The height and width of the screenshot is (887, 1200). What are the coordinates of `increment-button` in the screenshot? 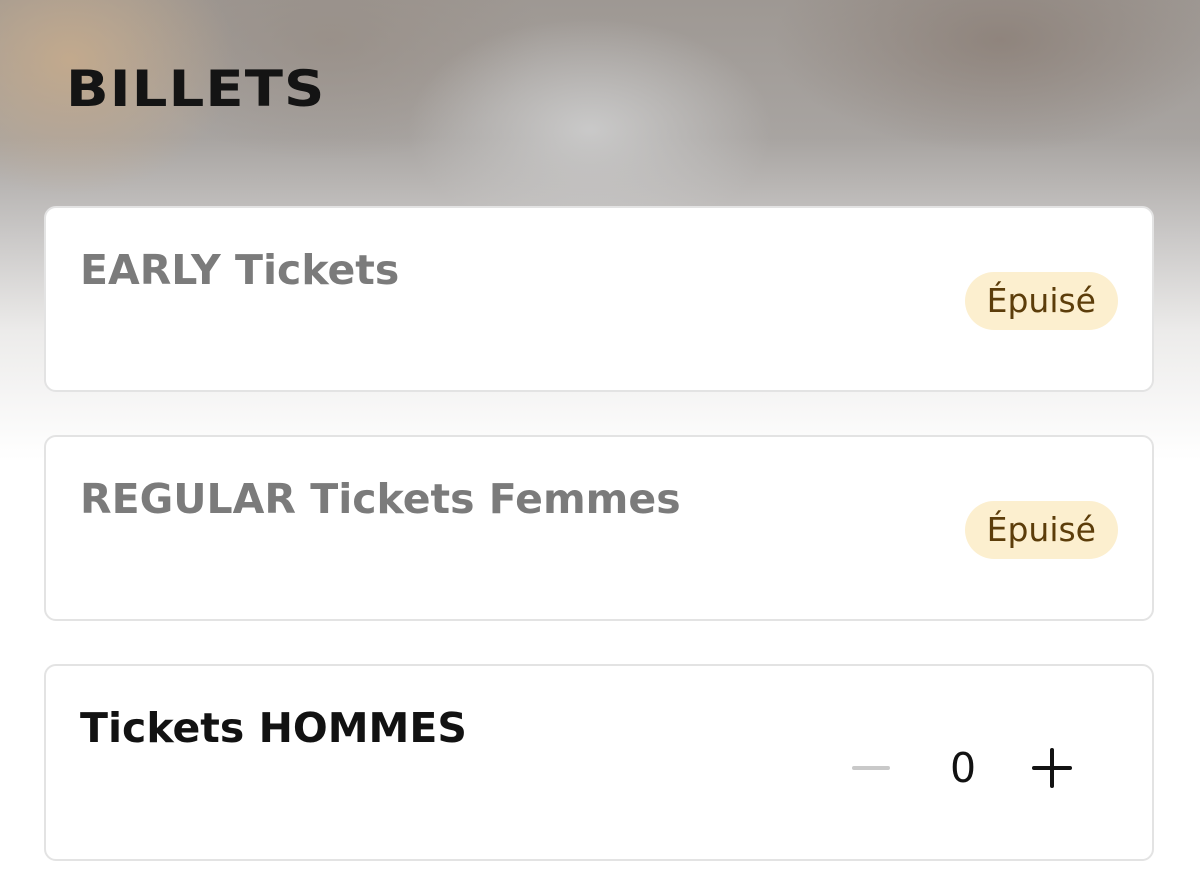 It's located at (1052, 768).